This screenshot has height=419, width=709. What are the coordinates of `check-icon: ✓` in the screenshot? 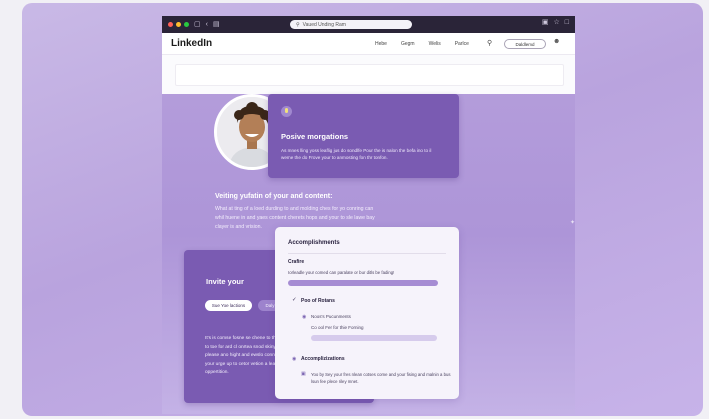 It's located at (294, 300).